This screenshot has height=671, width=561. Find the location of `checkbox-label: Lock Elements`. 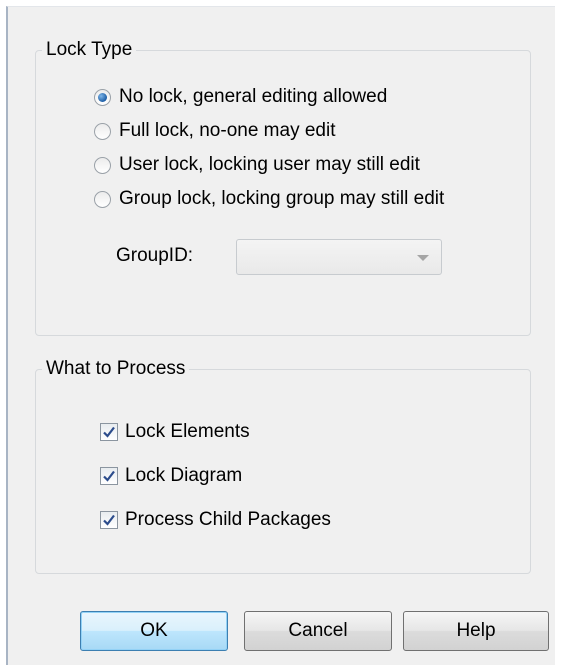

checkbox-label: Lock Elements is located at coordinates (187, 431).